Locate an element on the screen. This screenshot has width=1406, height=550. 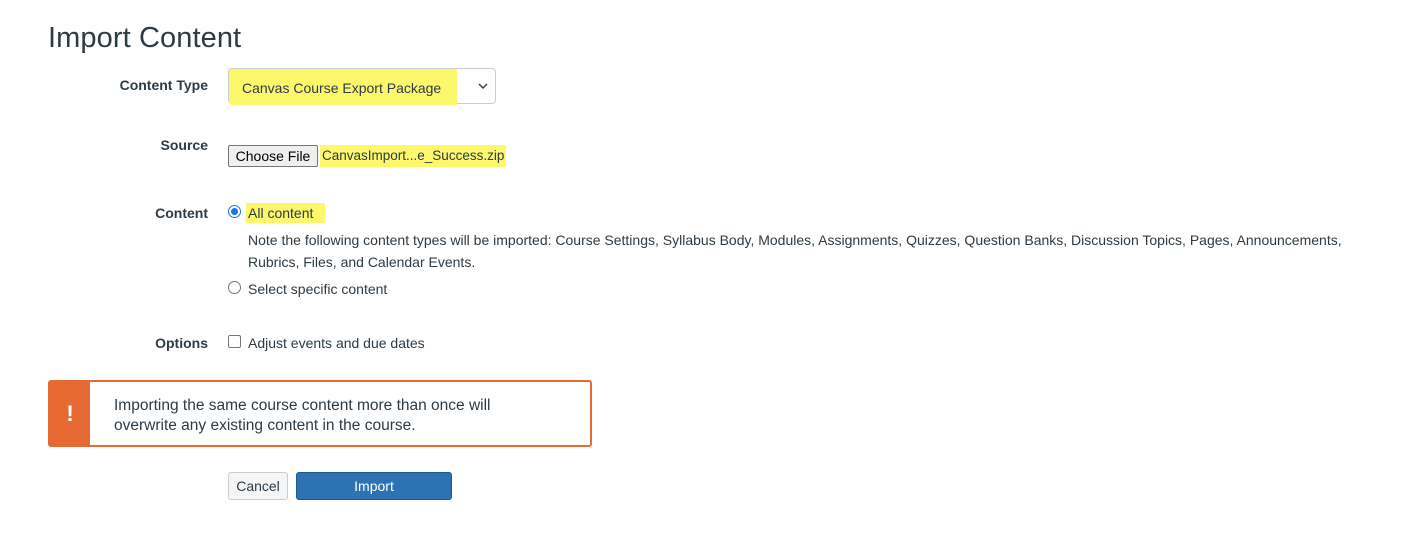
adjust-dates-label: Adjust events and due dates is located at coordinates (336, 343).